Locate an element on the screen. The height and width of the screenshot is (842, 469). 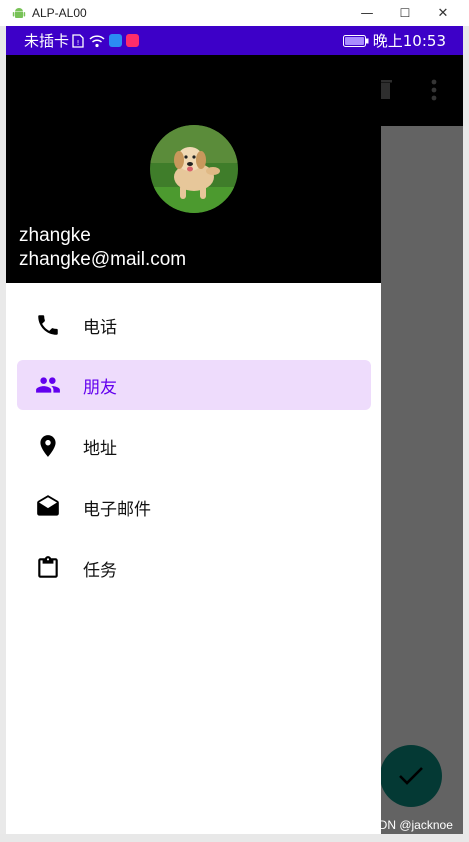
emulator-titlebar: ALP-AL00 — ☐ ✕ is located at coordinates (234, 13).